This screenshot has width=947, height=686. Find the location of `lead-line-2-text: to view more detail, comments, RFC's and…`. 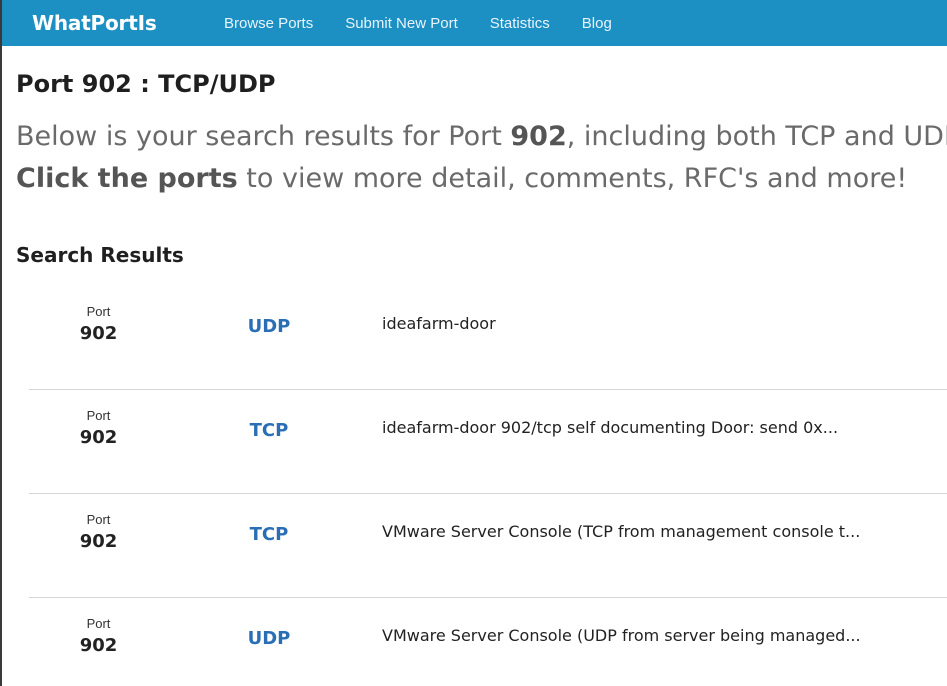

lead-line-2-text: to view more detail, comments, RFC's and… is located at coordinates (572, 178).